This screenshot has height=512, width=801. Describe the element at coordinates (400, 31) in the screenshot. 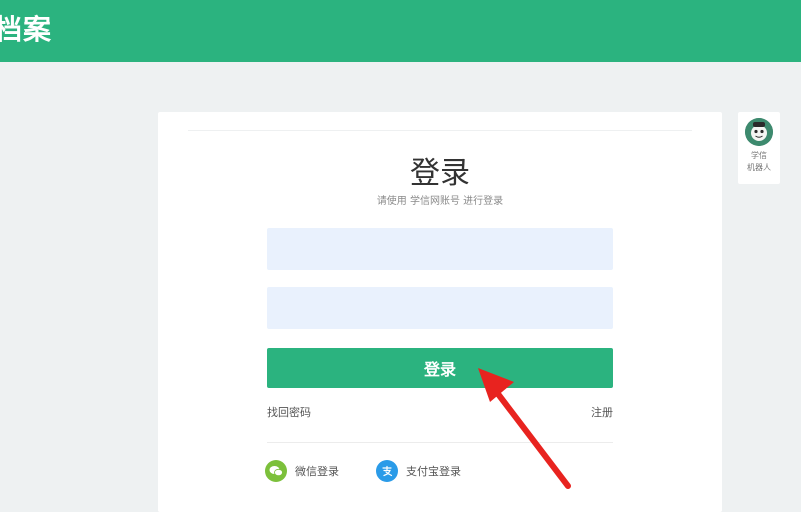

I see `top-navigation-bar: 档案` at that location.